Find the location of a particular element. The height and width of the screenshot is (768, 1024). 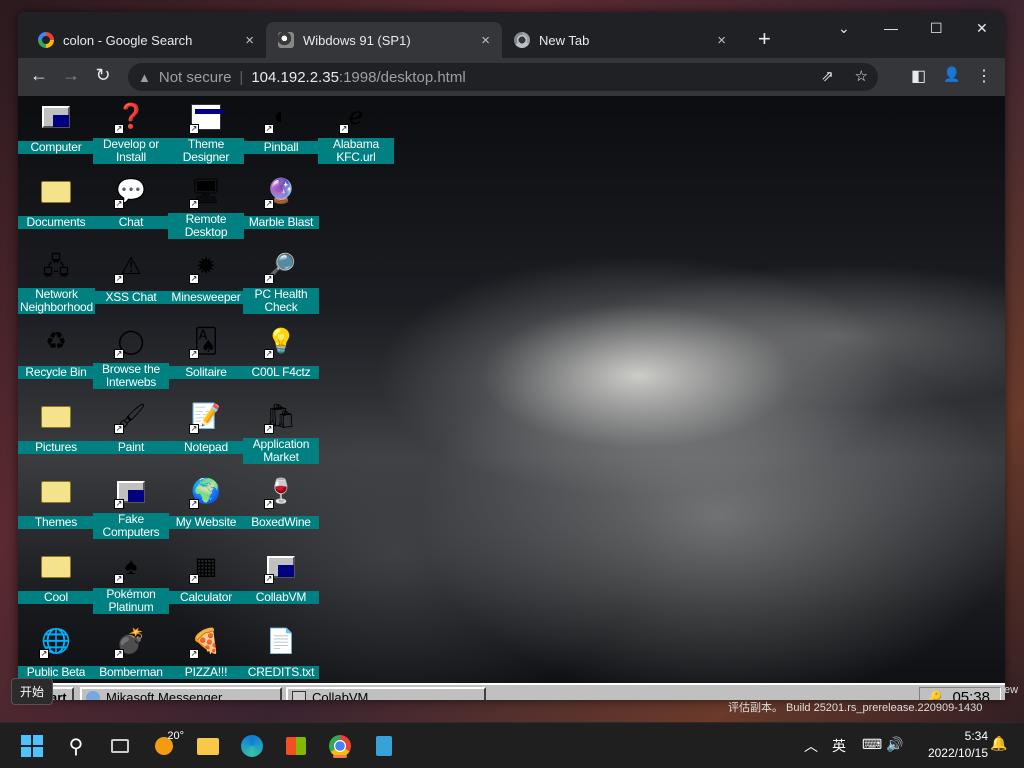

clock-date: 2022/10/15 is located at coordinates (957, 753).